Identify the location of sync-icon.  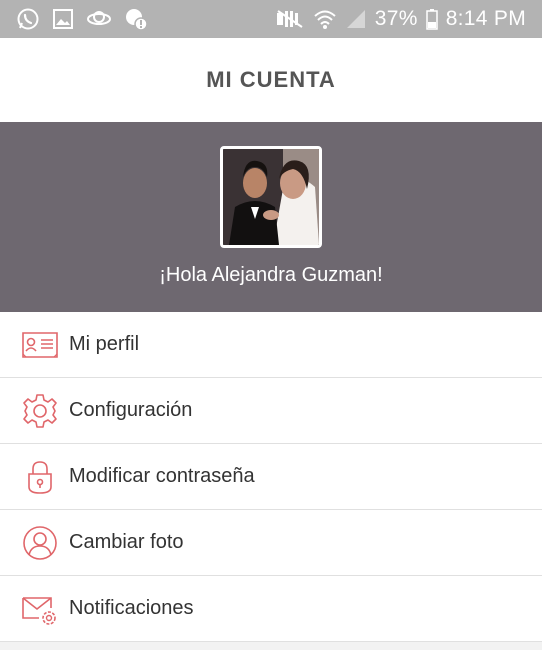
(99, 19).